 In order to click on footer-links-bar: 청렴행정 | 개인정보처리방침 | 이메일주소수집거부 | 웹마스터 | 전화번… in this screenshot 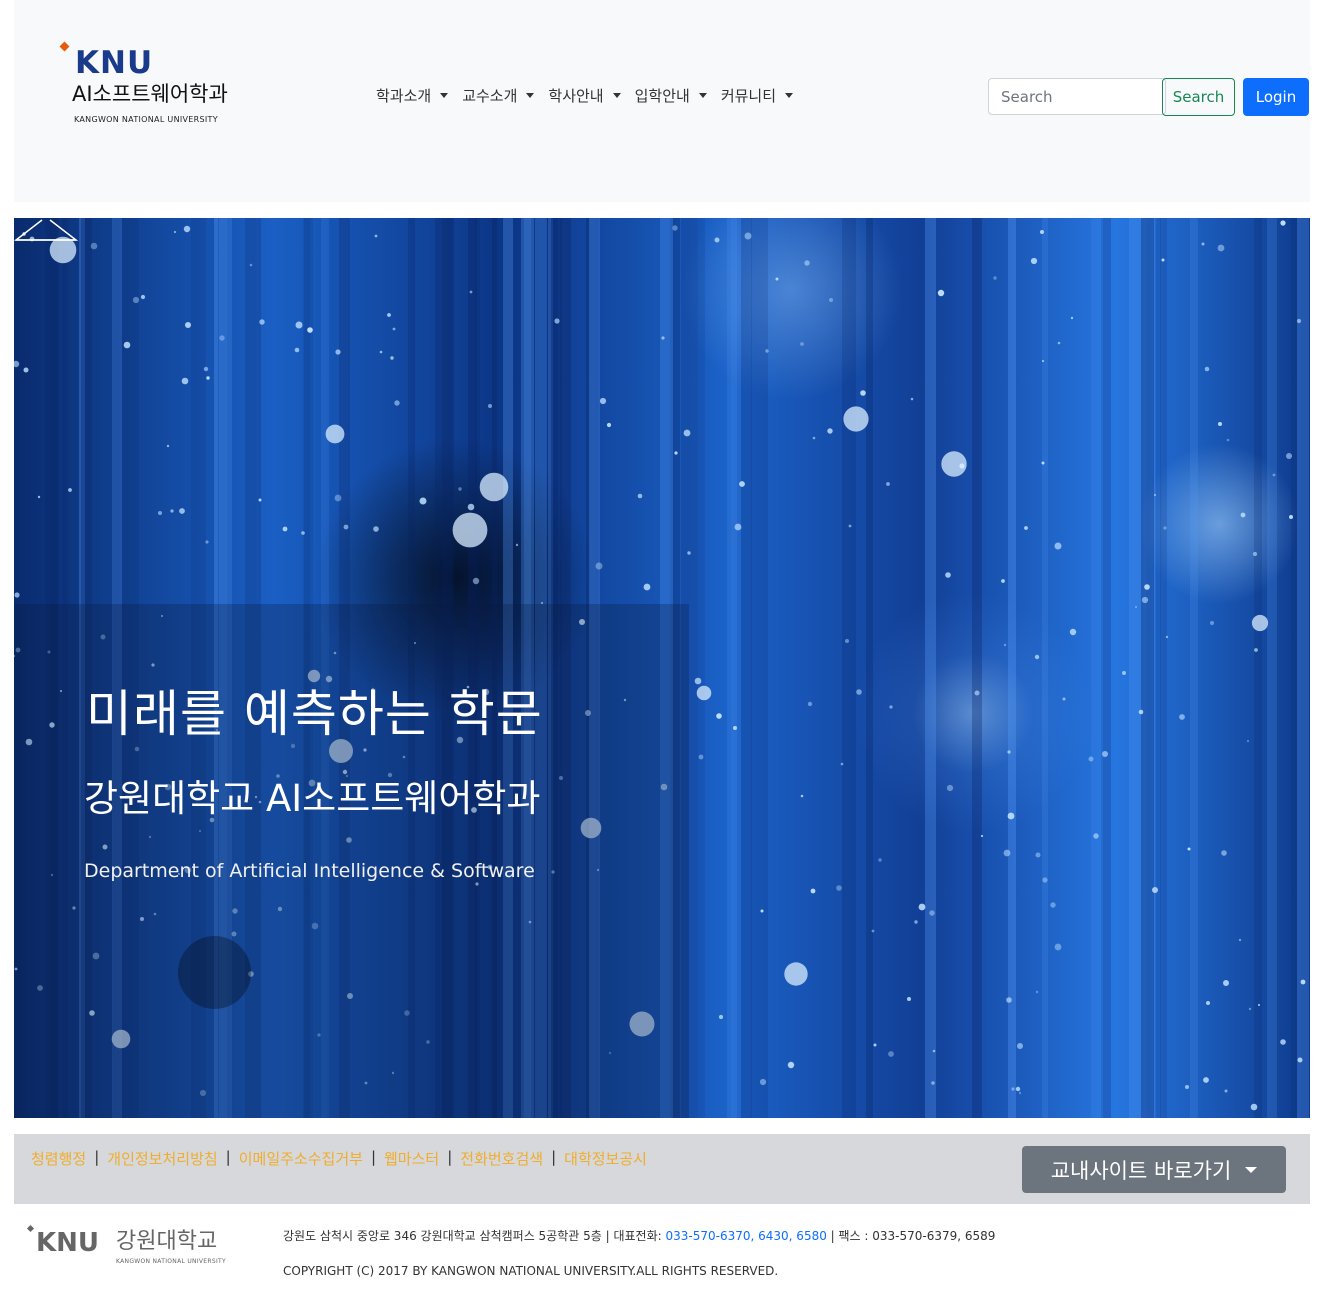, I will do `click(662, 1169)`.